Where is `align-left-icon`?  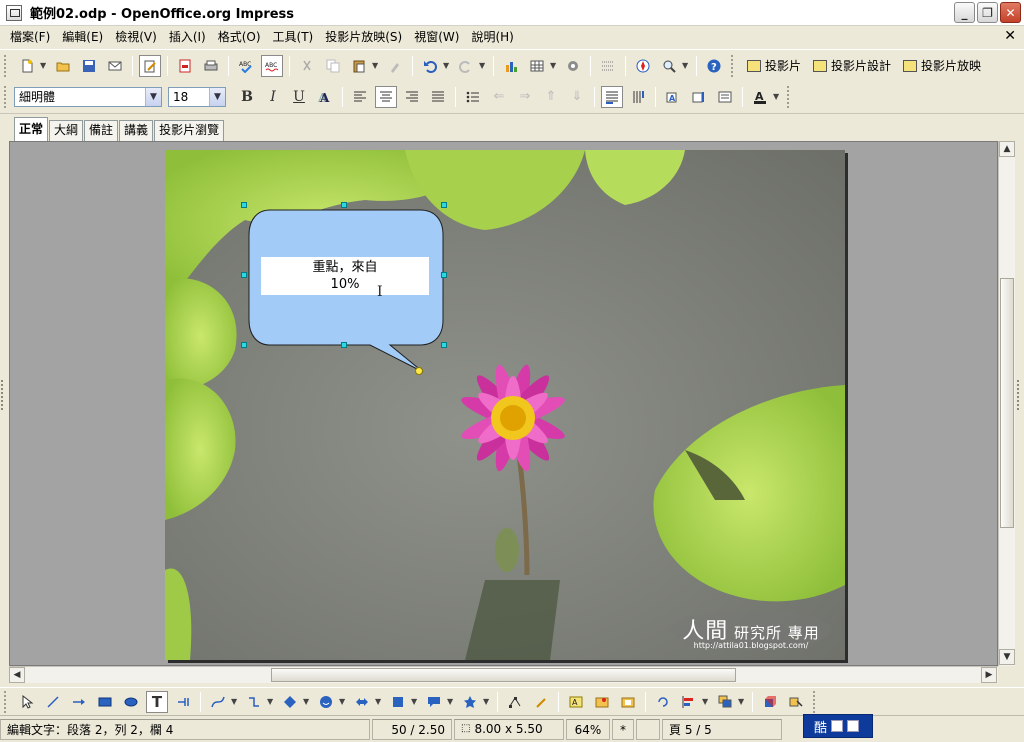 align-left-icon is located at coordinates (360, 97).